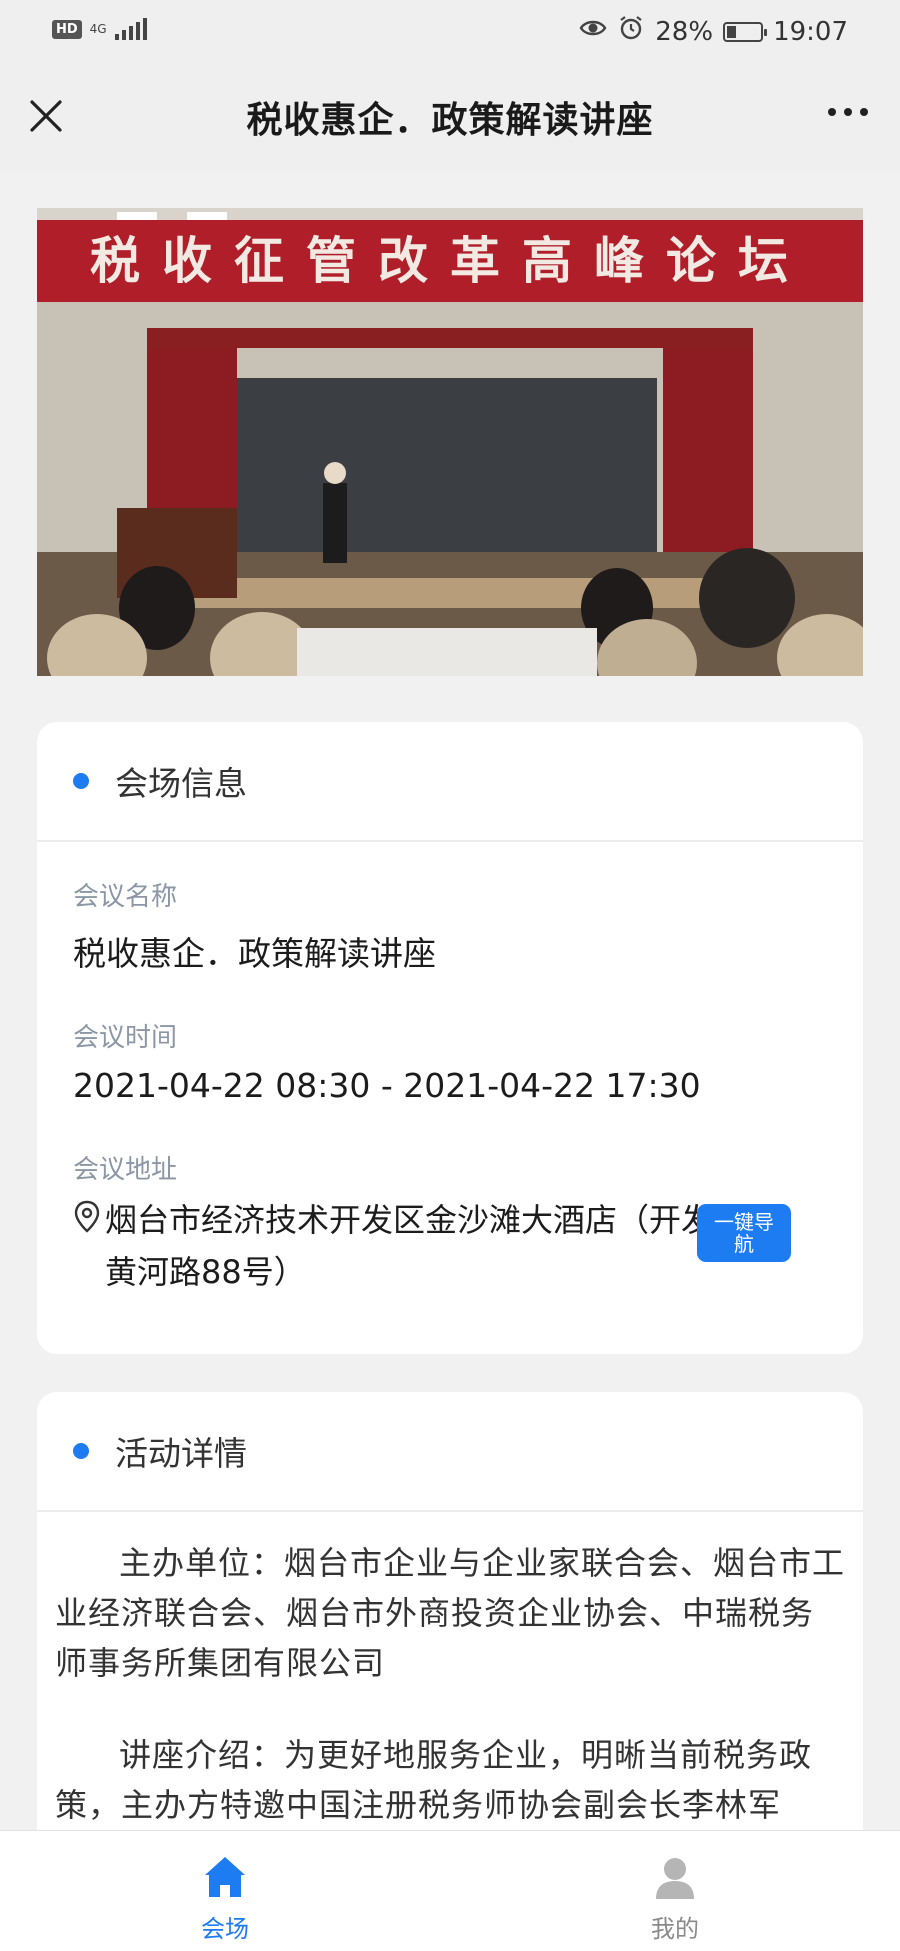 The height and width of the screenshot is (1951, 900). I want to click on navigate-button: 一键导航, so click(744, 1233).